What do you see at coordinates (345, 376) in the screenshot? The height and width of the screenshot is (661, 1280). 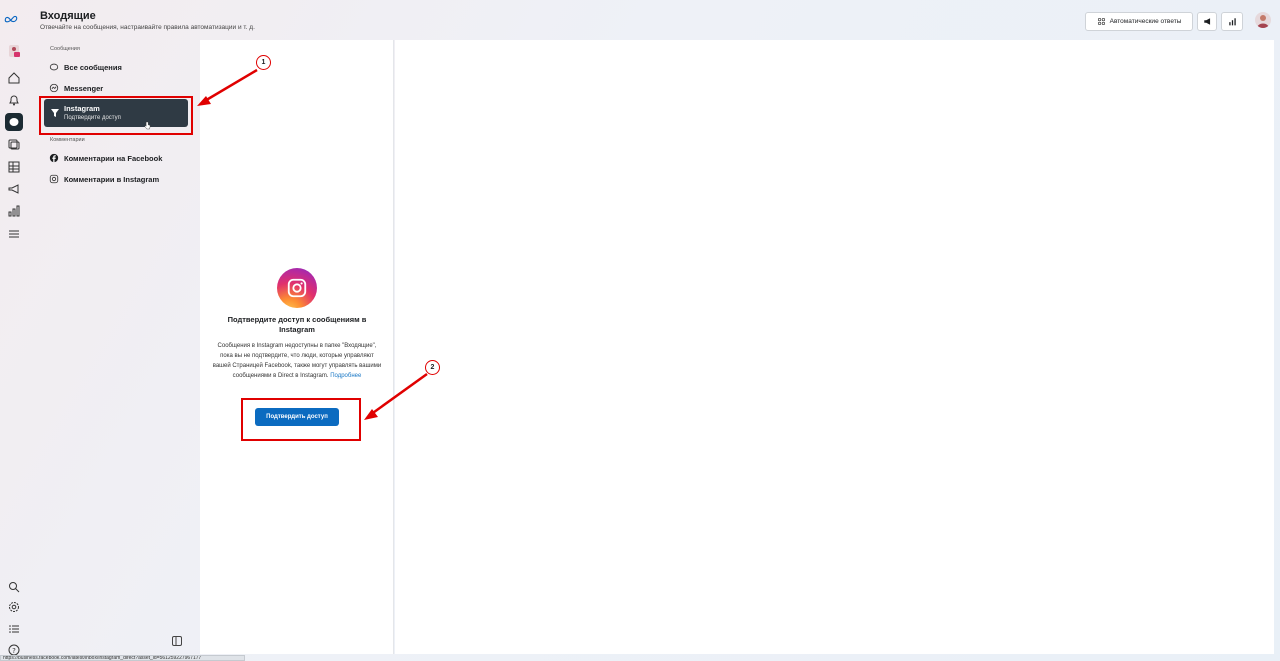 I see `learn-more-link: Подробнее` at bounding box center [345, 376].